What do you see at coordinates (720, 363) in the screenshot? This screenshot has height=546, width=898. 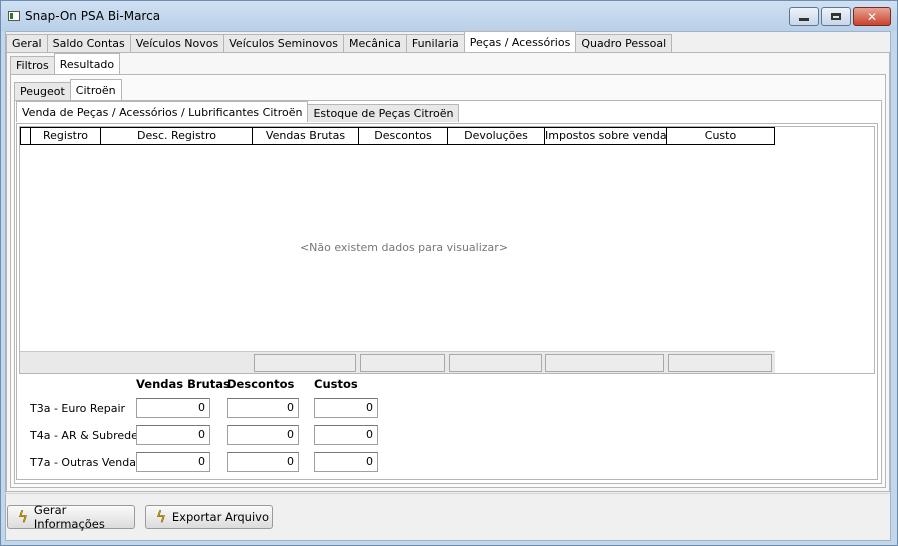 I see `footer-total-custo` at bounding box center [720, 363].